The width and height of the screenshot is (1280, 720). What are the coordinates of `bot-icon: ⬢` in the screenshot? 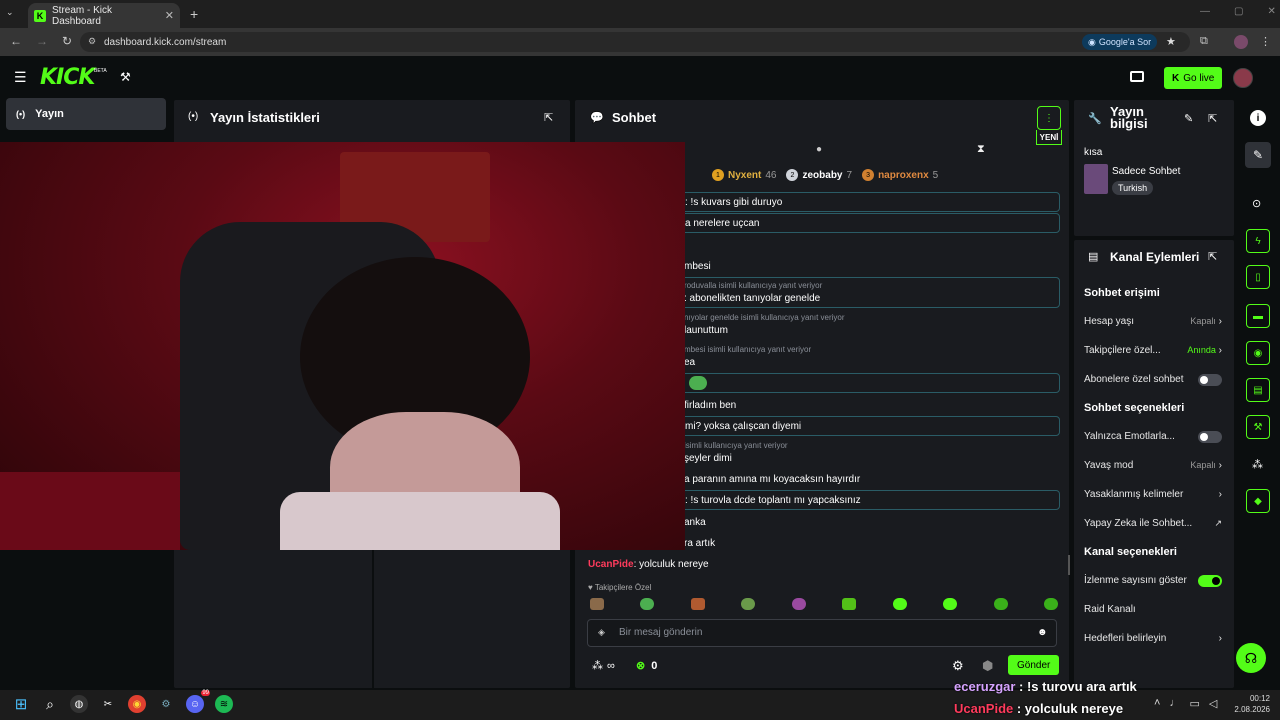 It's located at (987, 666).